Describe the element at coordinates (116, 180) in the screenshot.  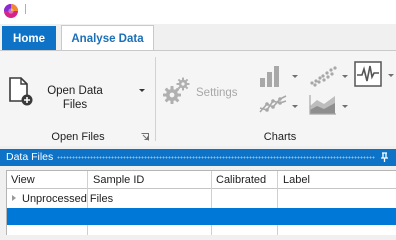
I see `column-header-sample-id: Sample ID` at that location.